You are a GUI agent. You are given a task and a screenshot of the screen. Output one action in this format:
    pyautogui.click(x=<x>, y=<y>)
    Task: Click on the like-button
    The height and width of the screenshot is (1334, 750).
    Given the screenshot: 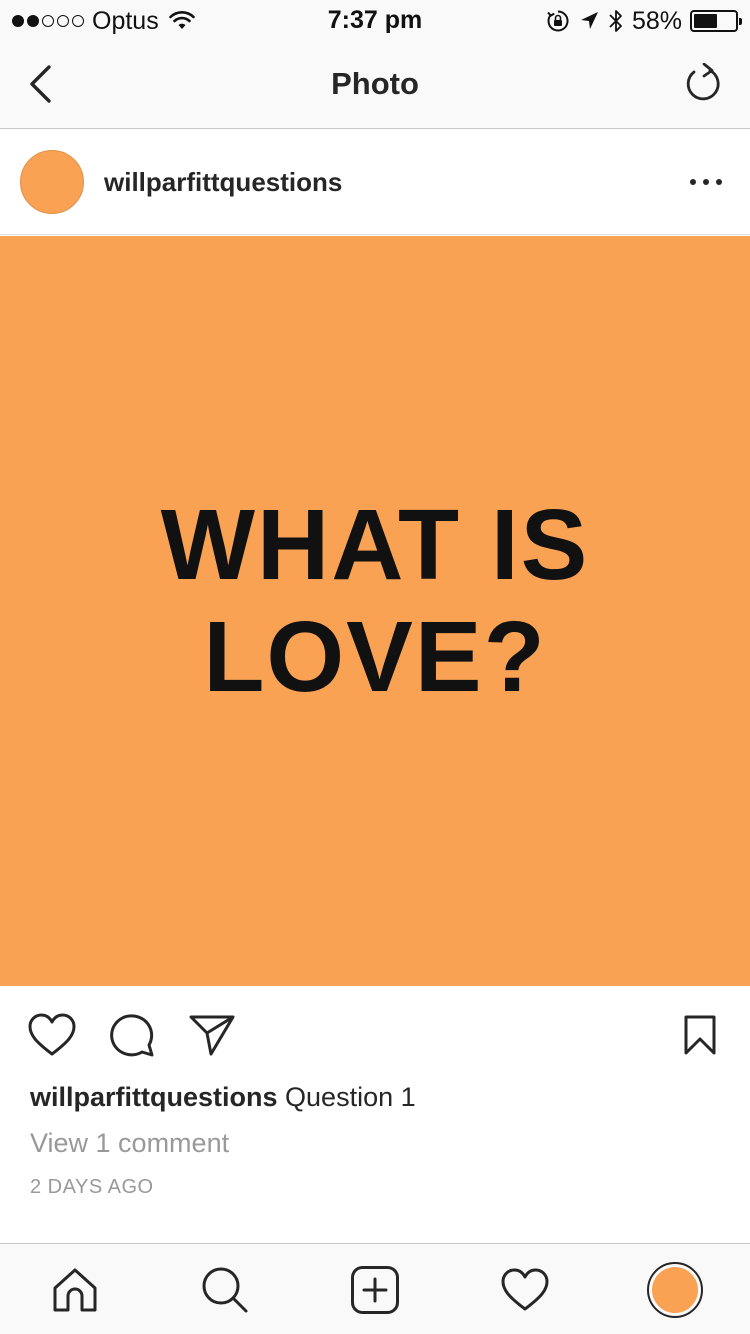 What is the action you would take?
    pyautogui.click(x=52, y=1035)
    